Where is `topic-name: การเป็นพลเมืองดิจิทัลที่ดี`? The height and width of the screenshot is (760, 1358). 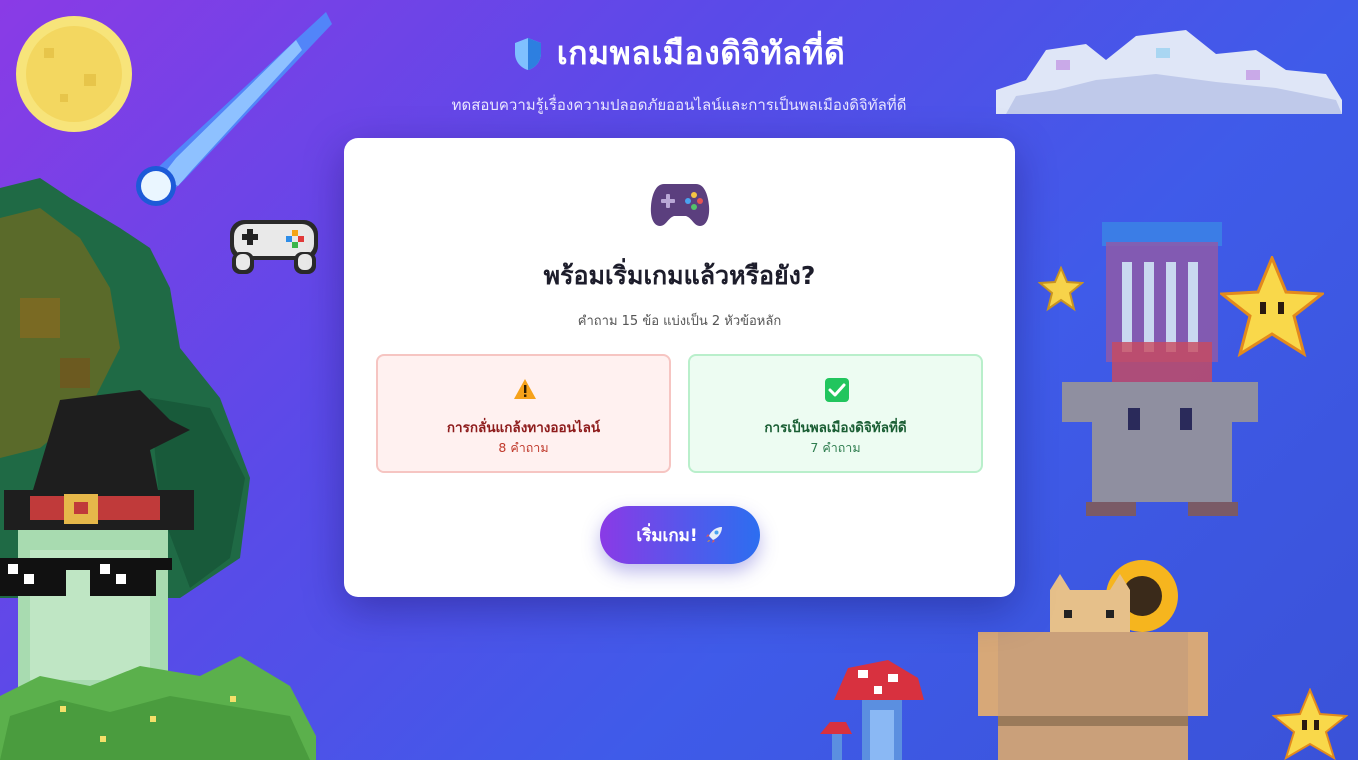
topic-name: การเป็นพลเมืองดิจิทัลที่ดี is located at coordinates (835, 428).